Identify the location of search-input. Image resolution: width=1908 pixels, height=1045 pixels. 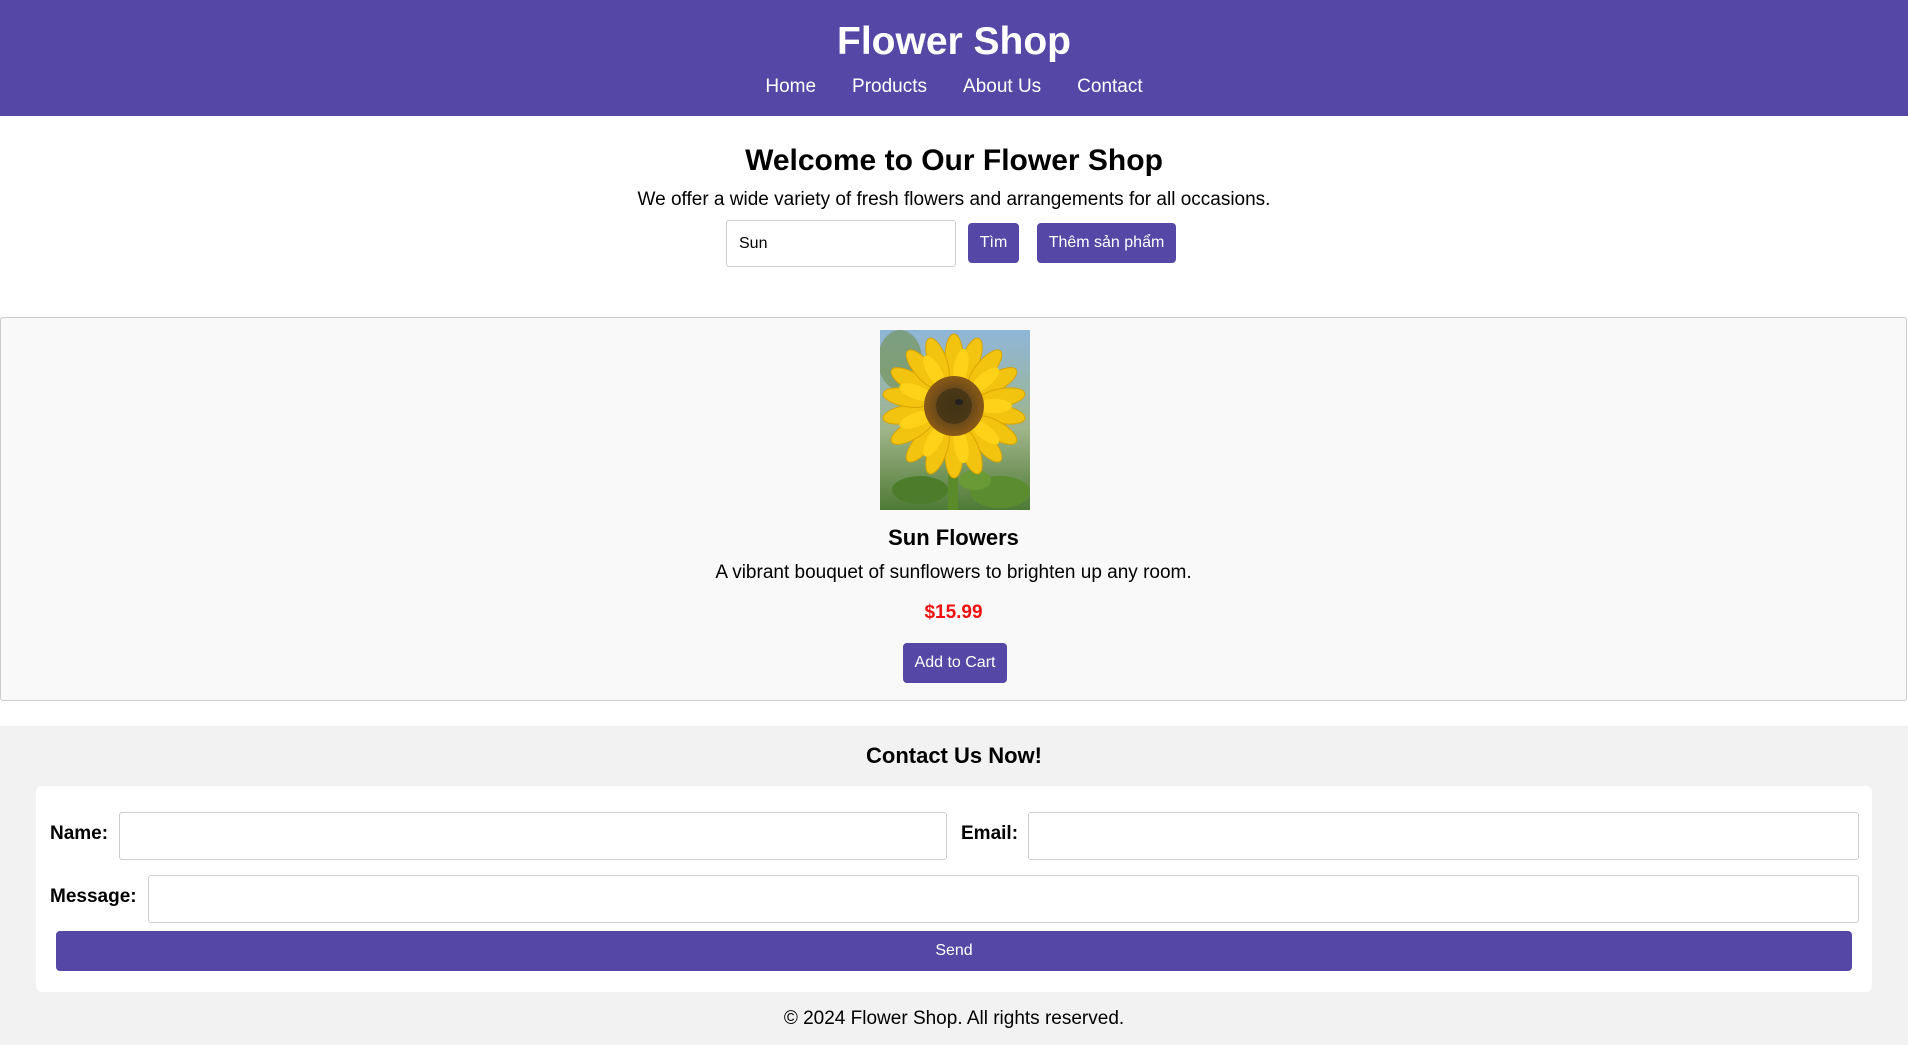
(841, 243).